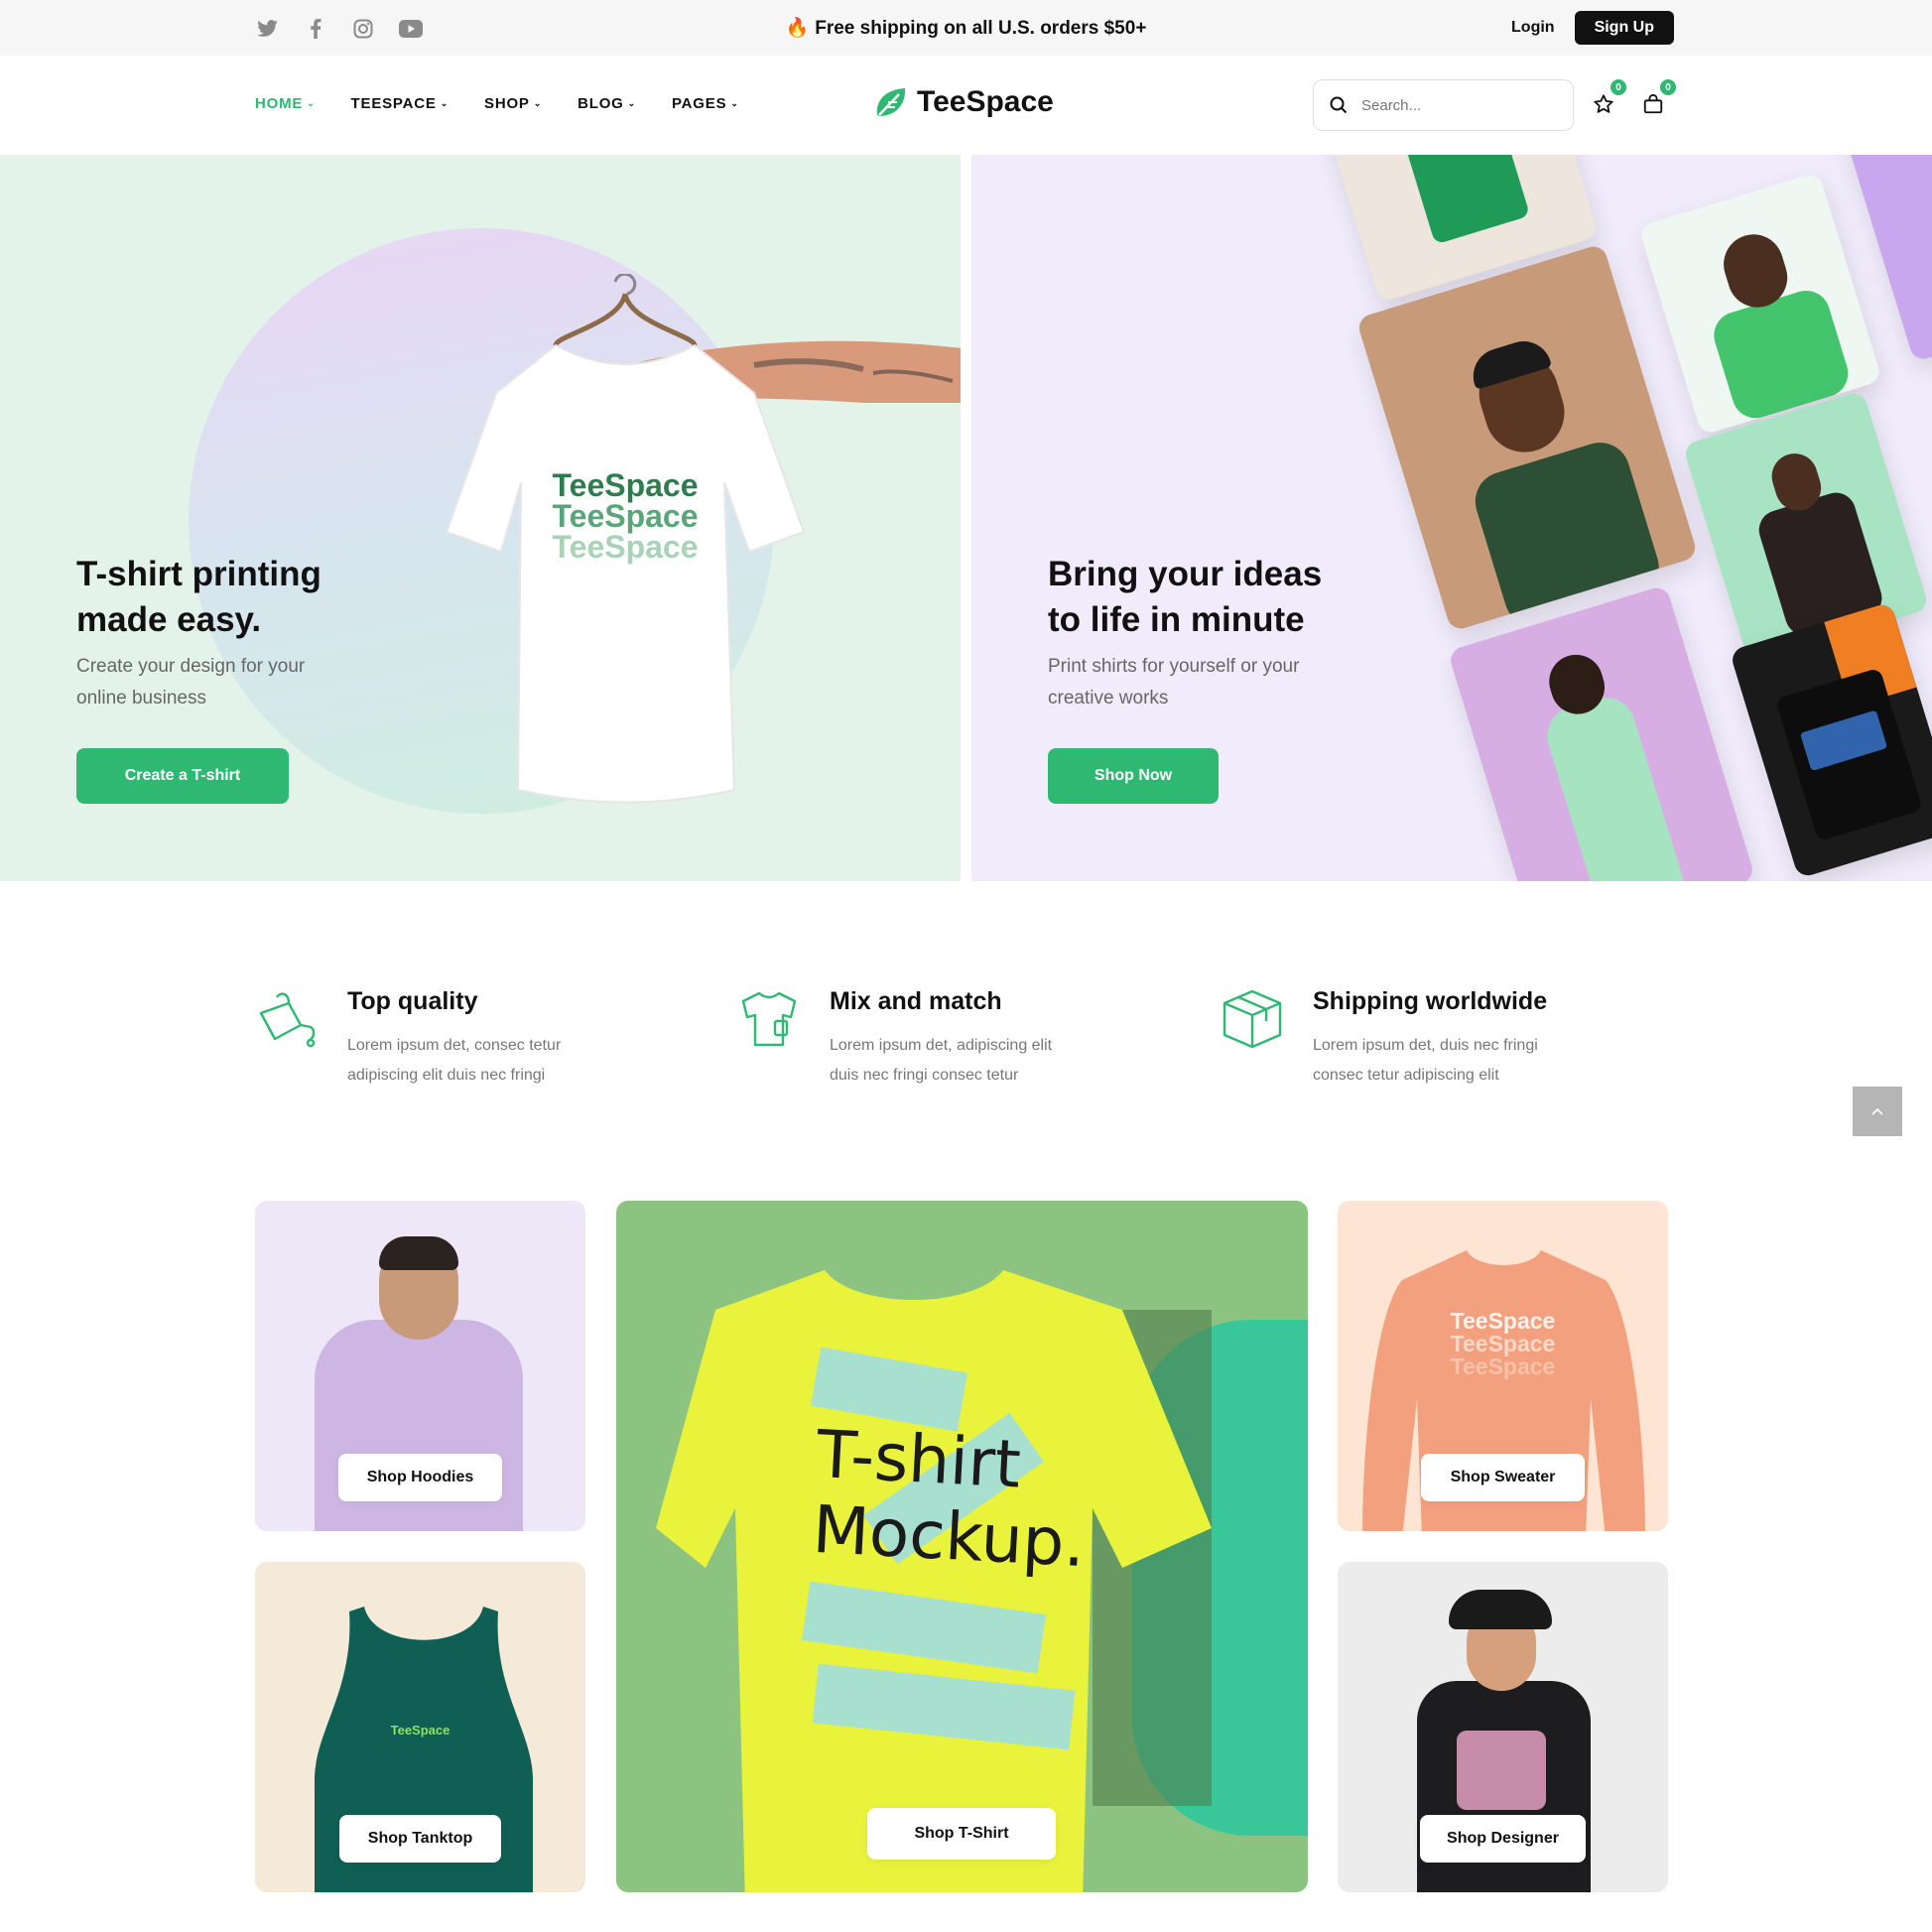 The image size is (1932, 1932). Describe the element at coordinates (891, 102) in the screenshot. I see `leaf-logo-icon` at that location.